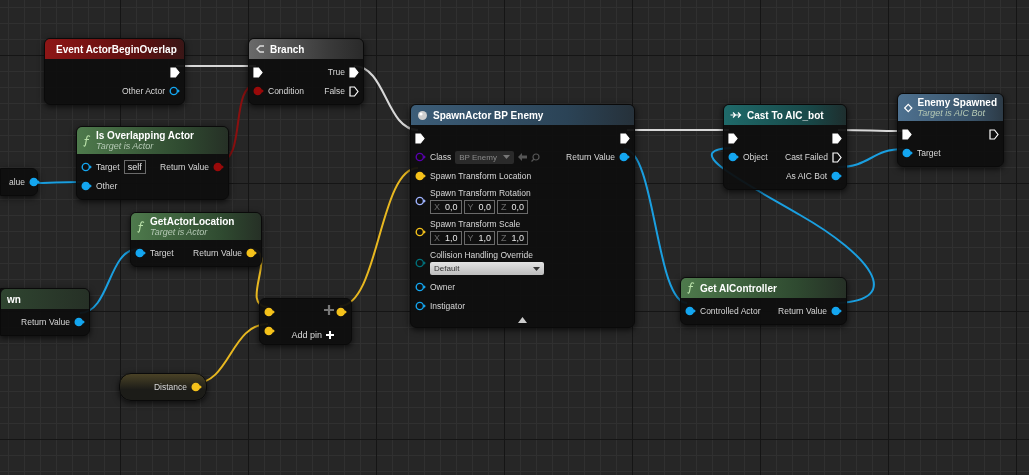 This screenshot has width=1029, height=475. I want to click on node-subtitle: Target is AIC Bot, so click(951, 113).